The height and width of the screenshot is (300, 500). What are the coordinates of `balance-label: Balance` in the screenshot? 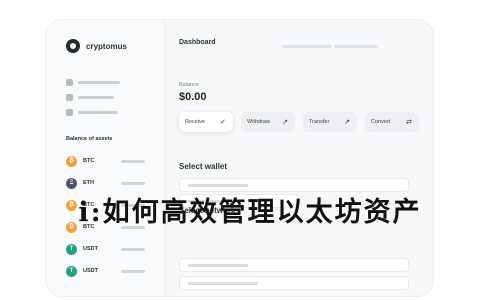 It's located at (189, 85).